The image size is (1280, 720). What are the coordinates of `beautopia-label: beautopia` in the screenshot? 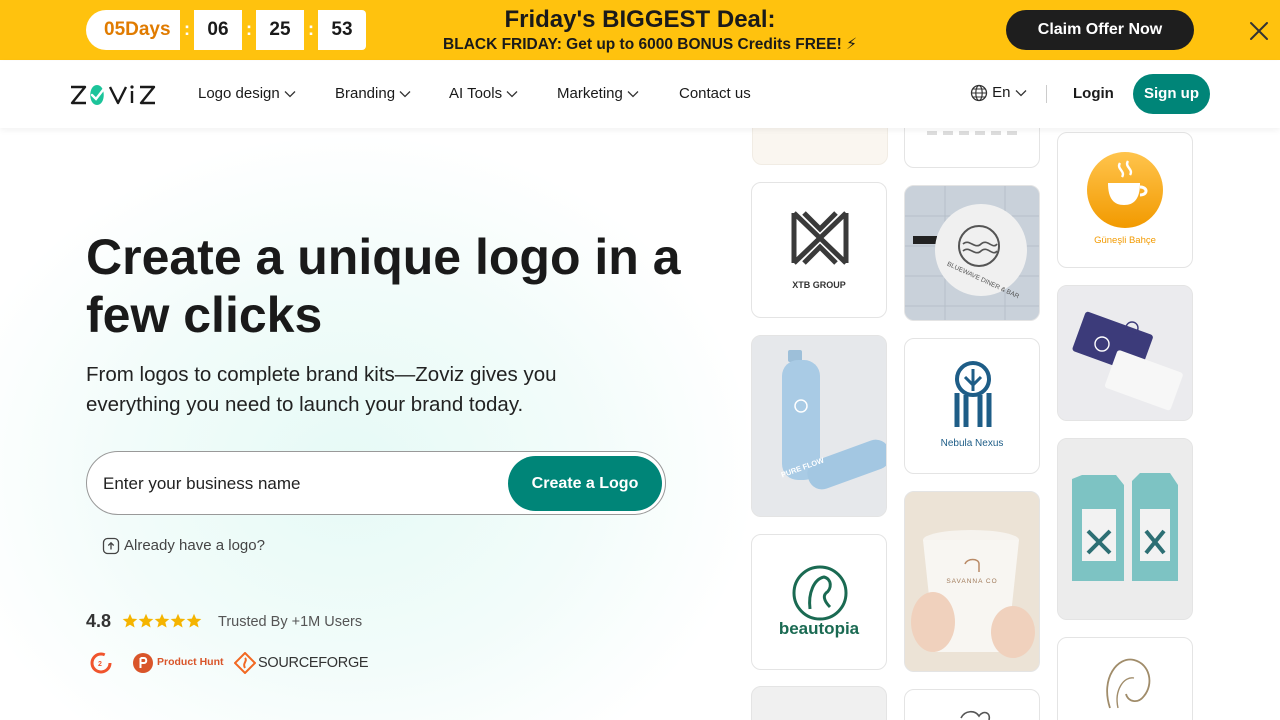 It's located at (819, 628).